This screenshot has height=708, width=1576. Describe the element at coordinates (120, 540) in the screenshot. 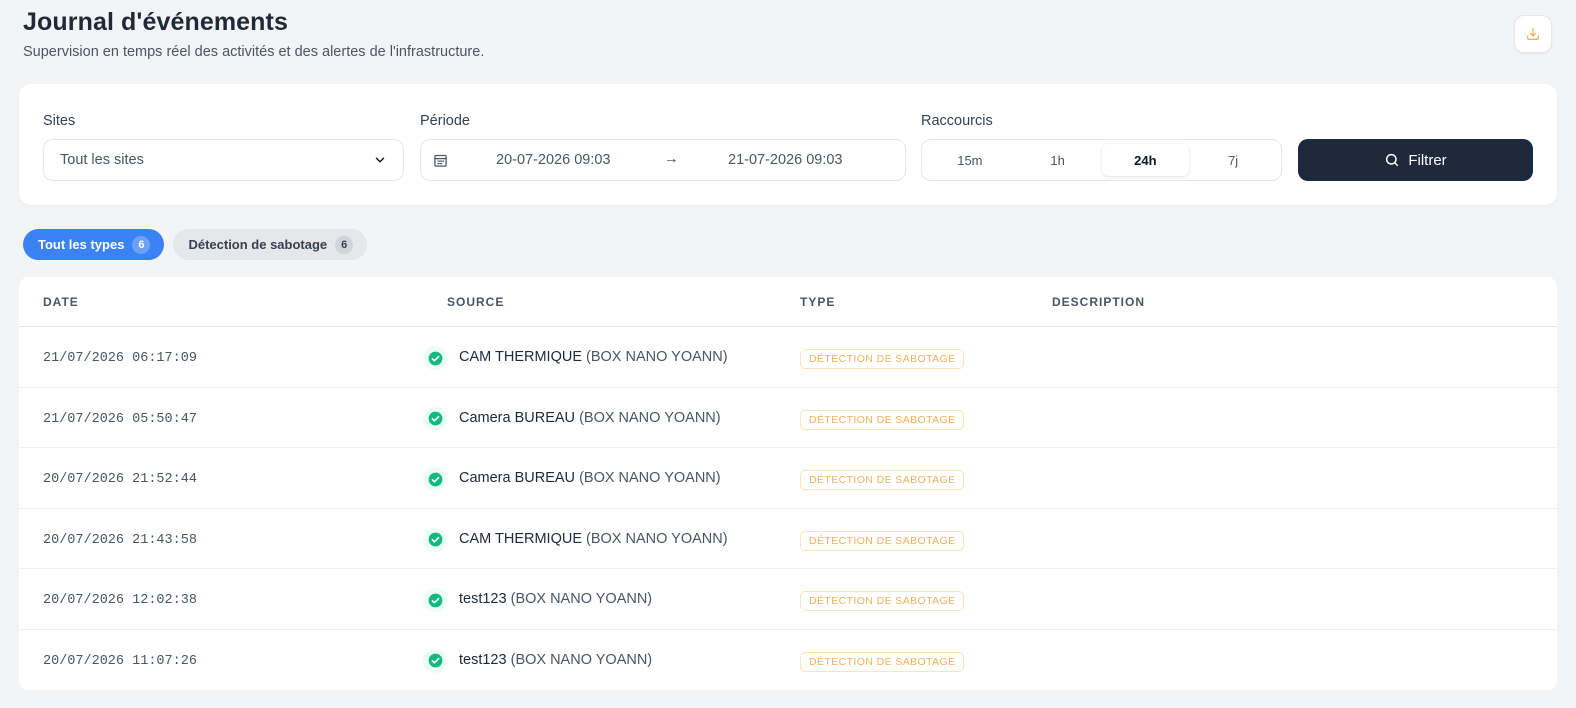

I see `event-date: 20/07/2026 21:43:58` at that location.